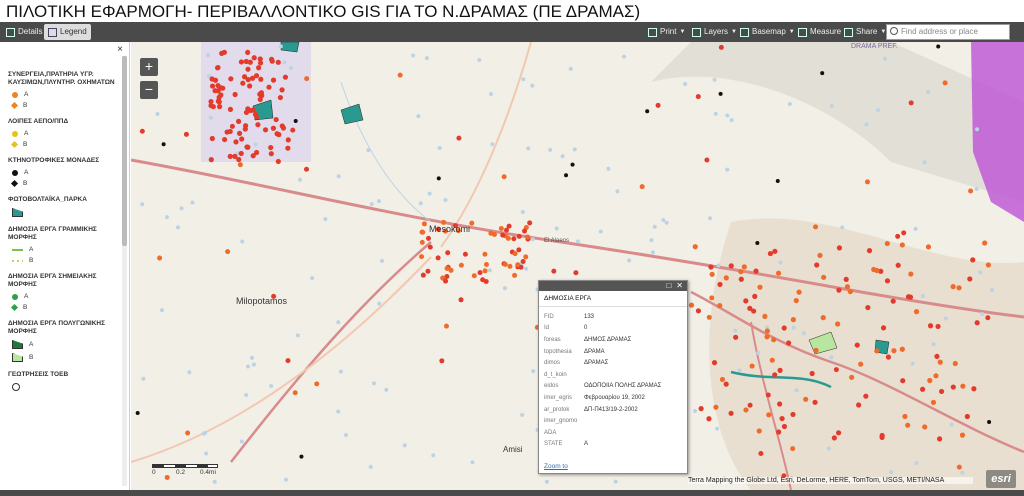 Image resolution: width=1024 pixels, height=496 pixels. I want to click on print-button: Print ▼, so click(666, 32).